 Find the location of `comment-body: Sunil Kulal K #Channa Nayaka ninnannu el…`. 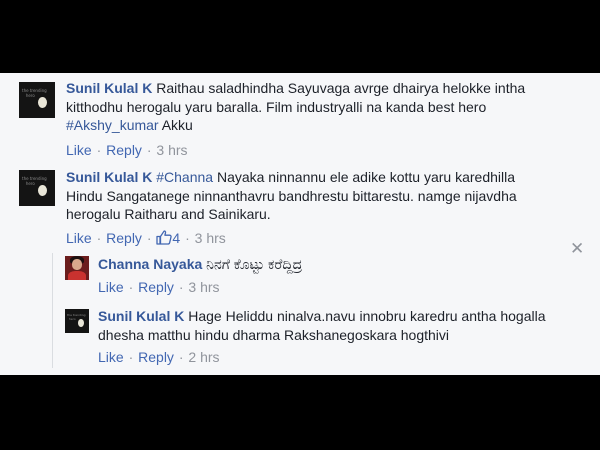

comment-body: Sunil Kulal K #Channa Nayaka ninnannu el… is located at coordinates (307, 196).